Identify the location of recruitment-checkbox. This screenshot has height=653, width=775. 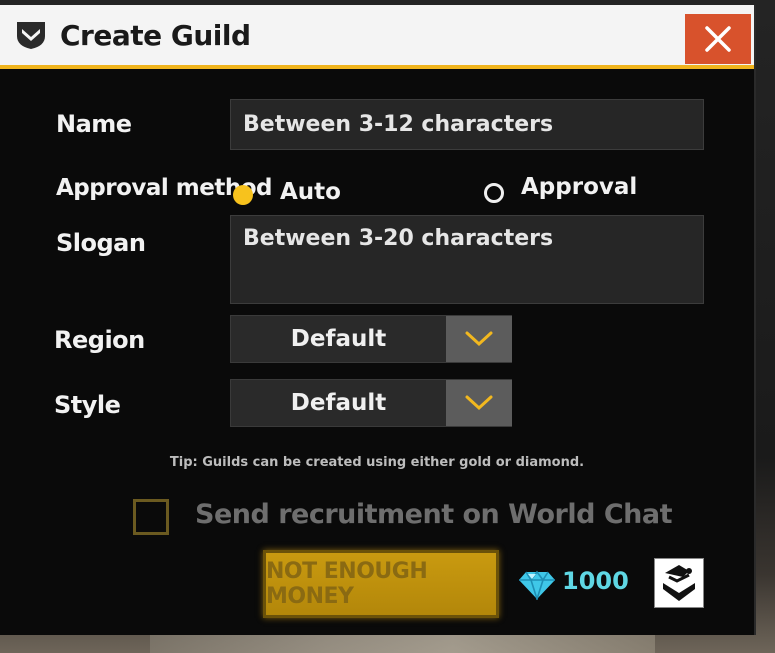
(151, 517).